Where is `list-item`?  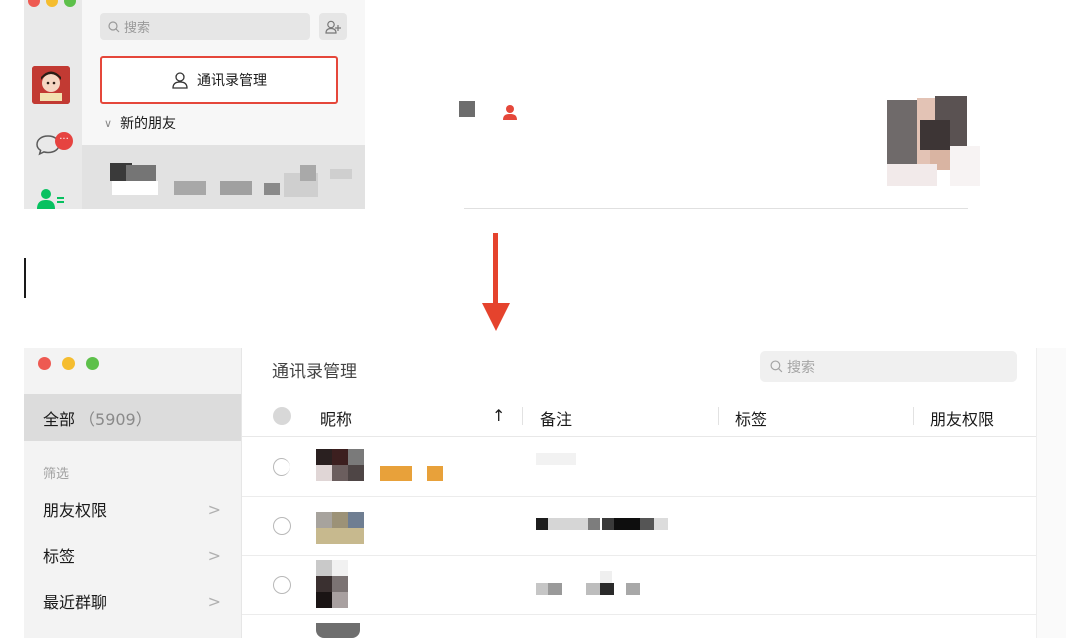
list-item is located at coordinates (223, 177).